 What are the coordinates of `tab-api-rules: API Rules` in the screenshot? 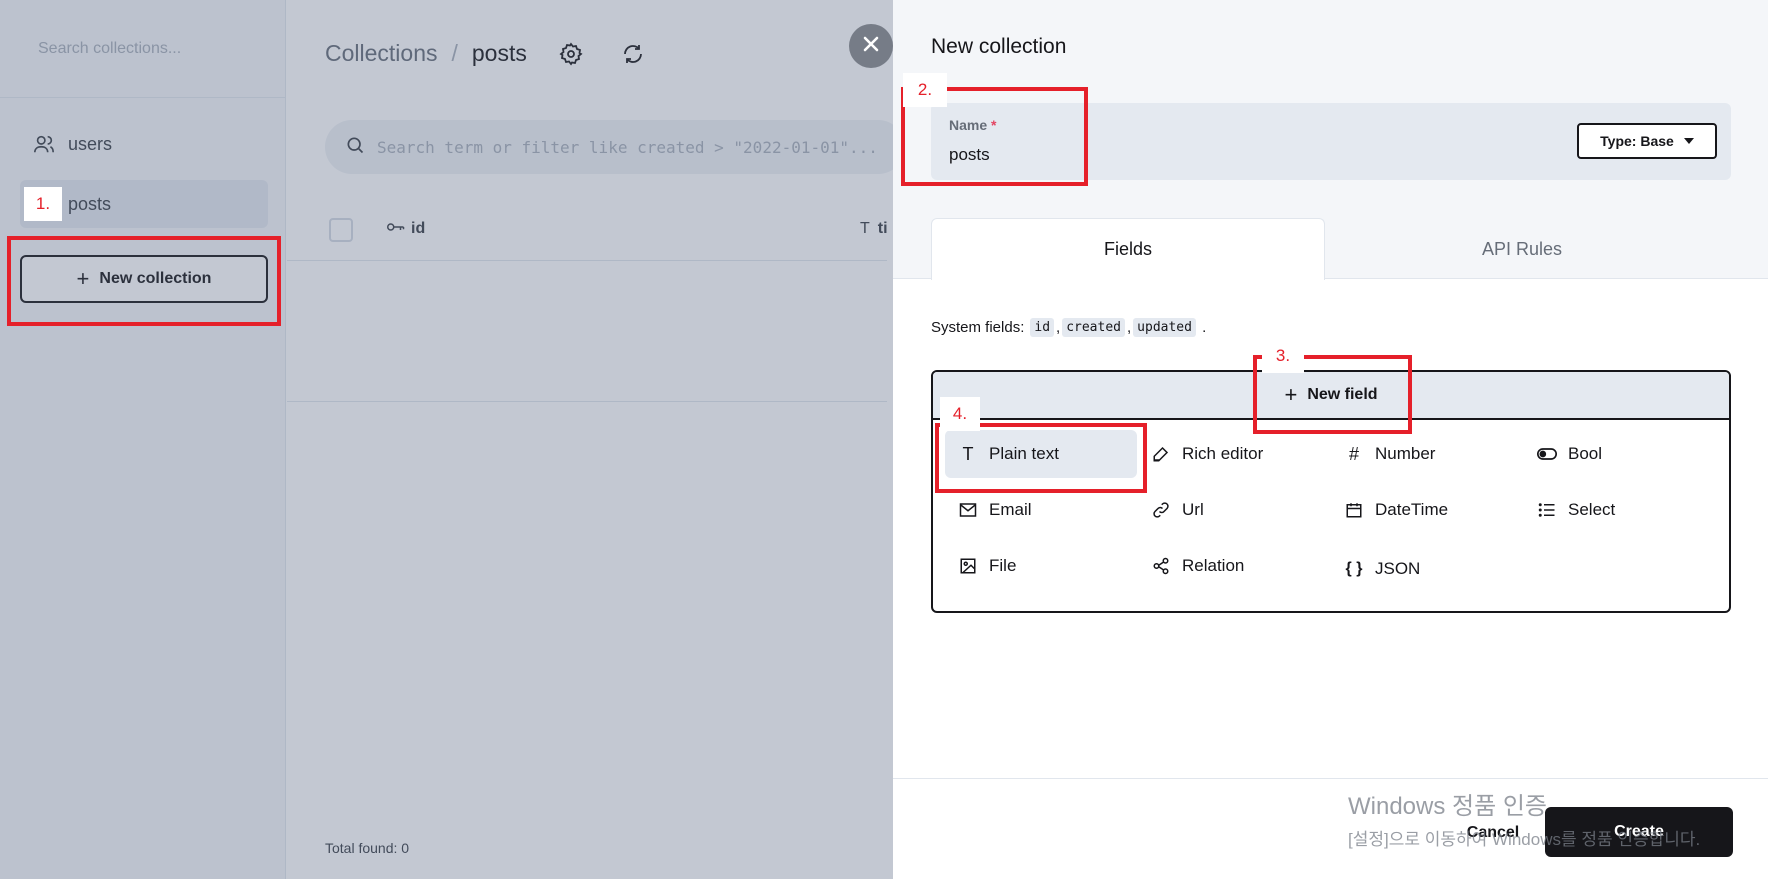 It's located at (1522, 249).